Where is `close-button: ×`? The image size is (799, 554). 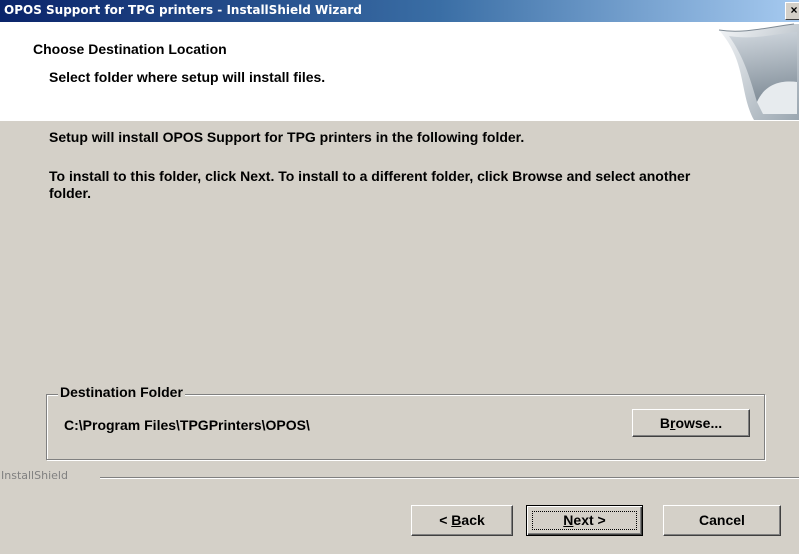 close-button: × is located at coordinates (792, 11).